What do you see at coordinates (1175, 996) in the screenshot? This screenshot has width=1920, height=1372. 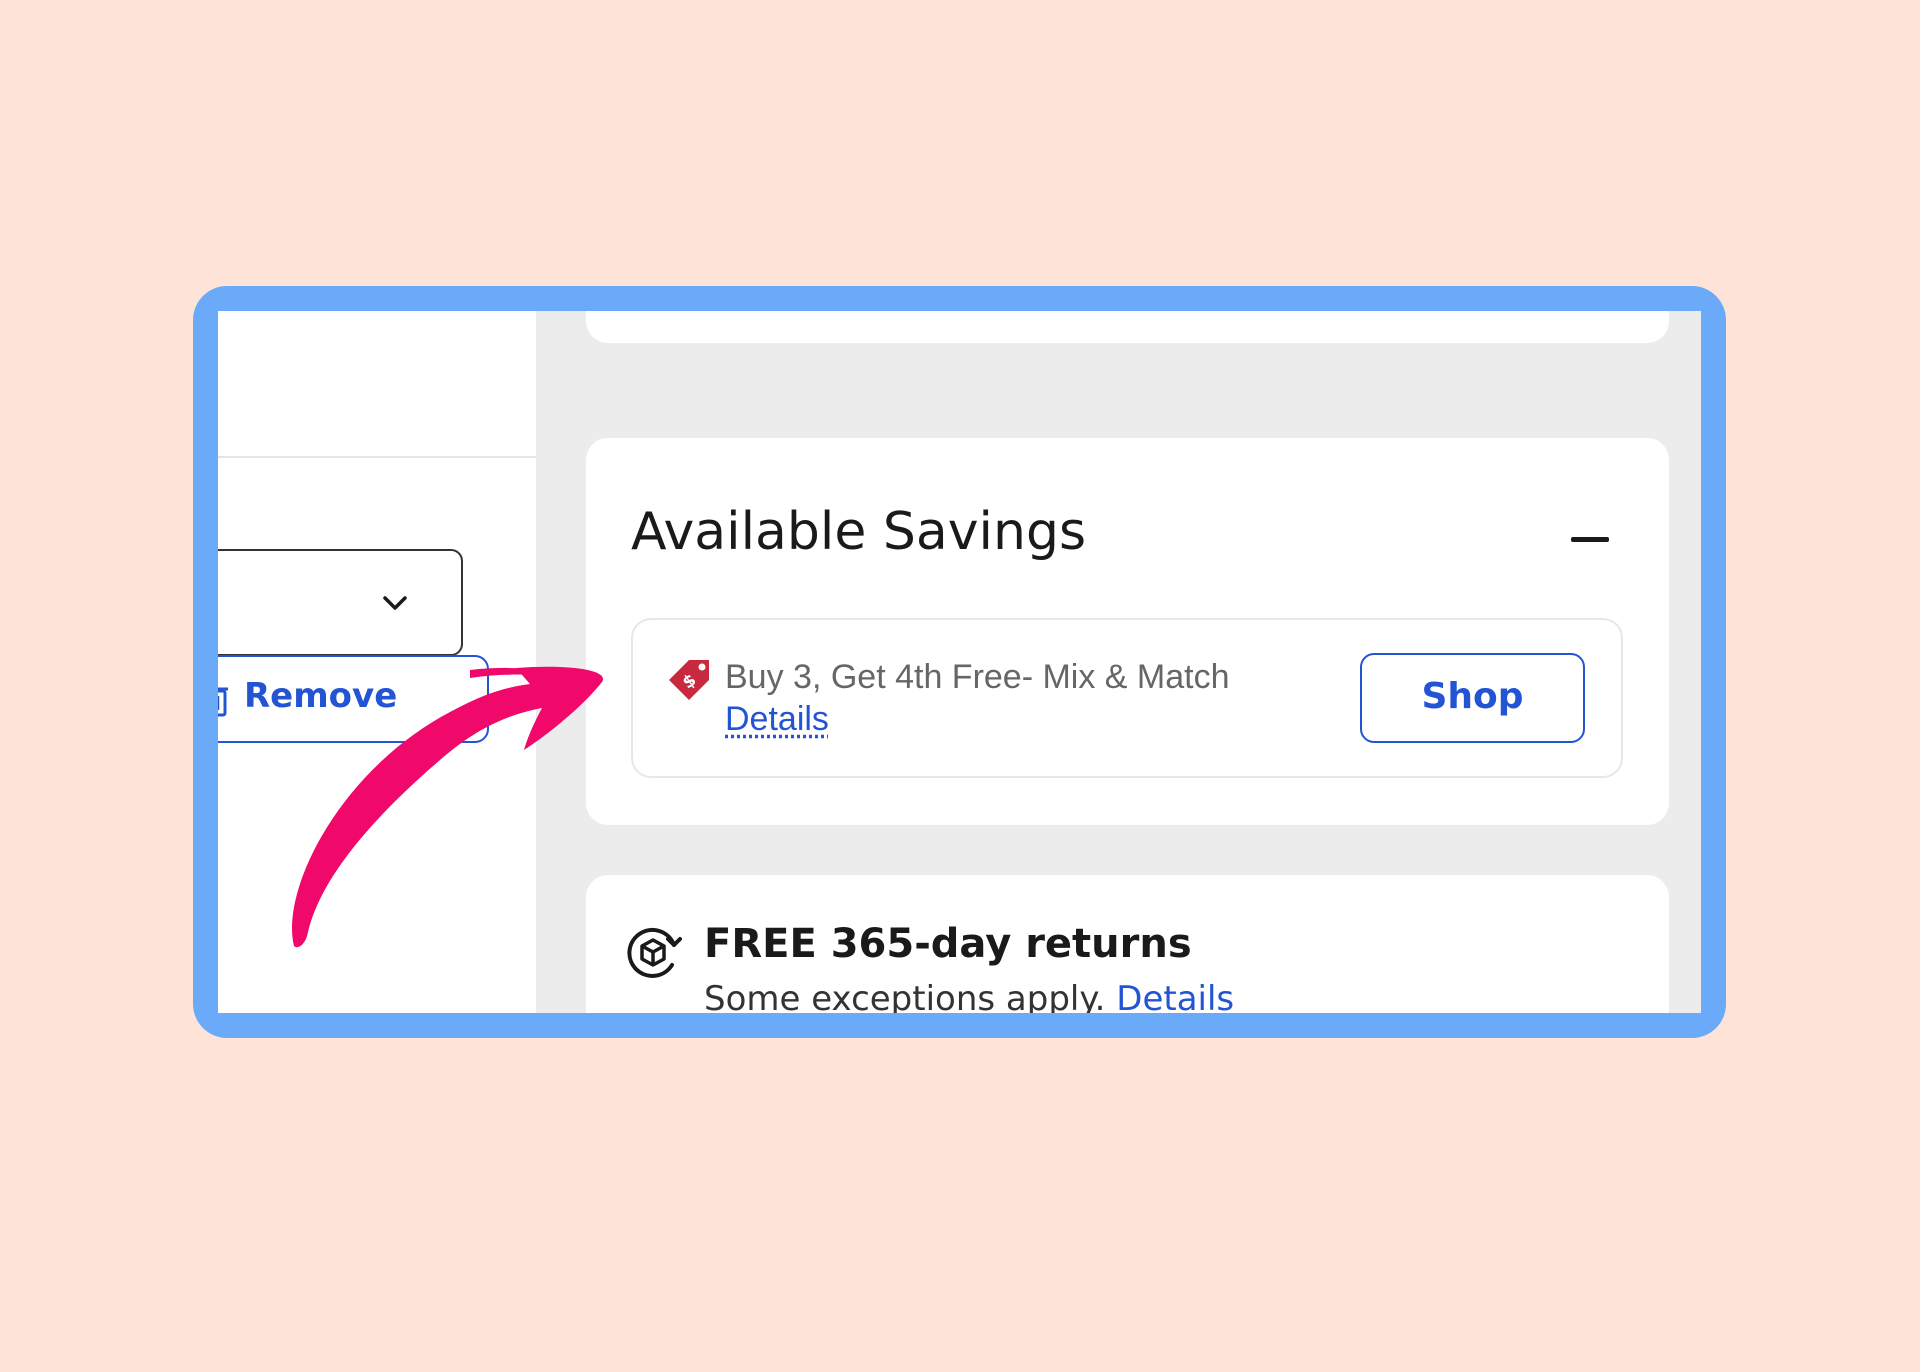 I see `returns-details-link: Details` at bounding box center [1175, 996].